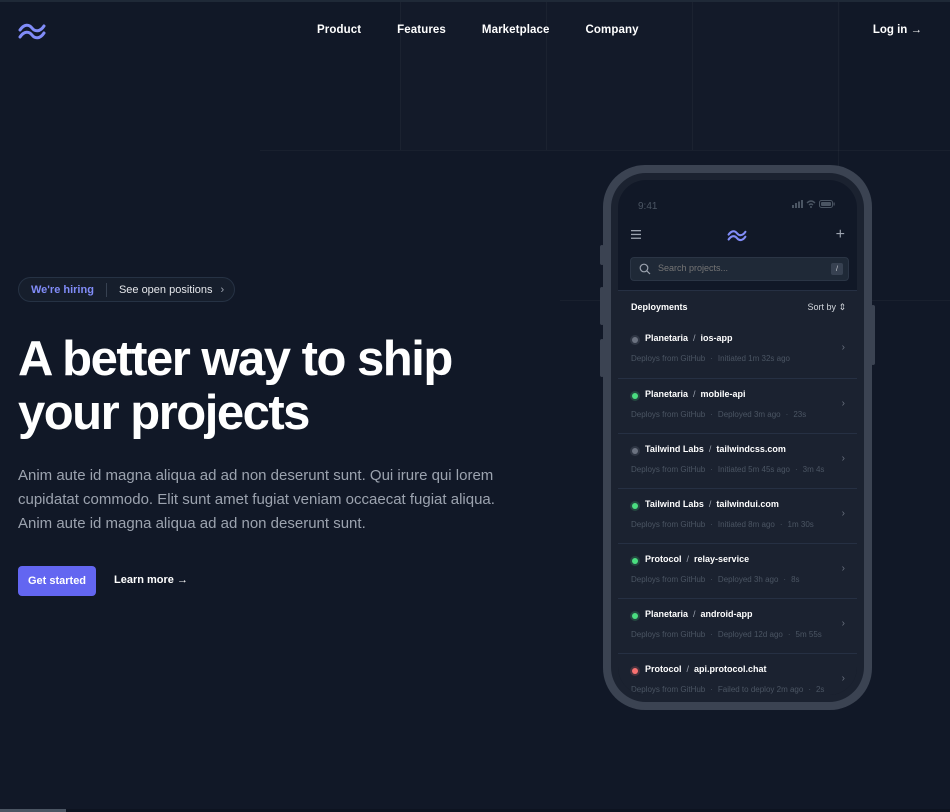  What do you see at coordinates (648, 206) in the screenshot?
I see `status-time: 9:41` at bounding box center [648, 206].